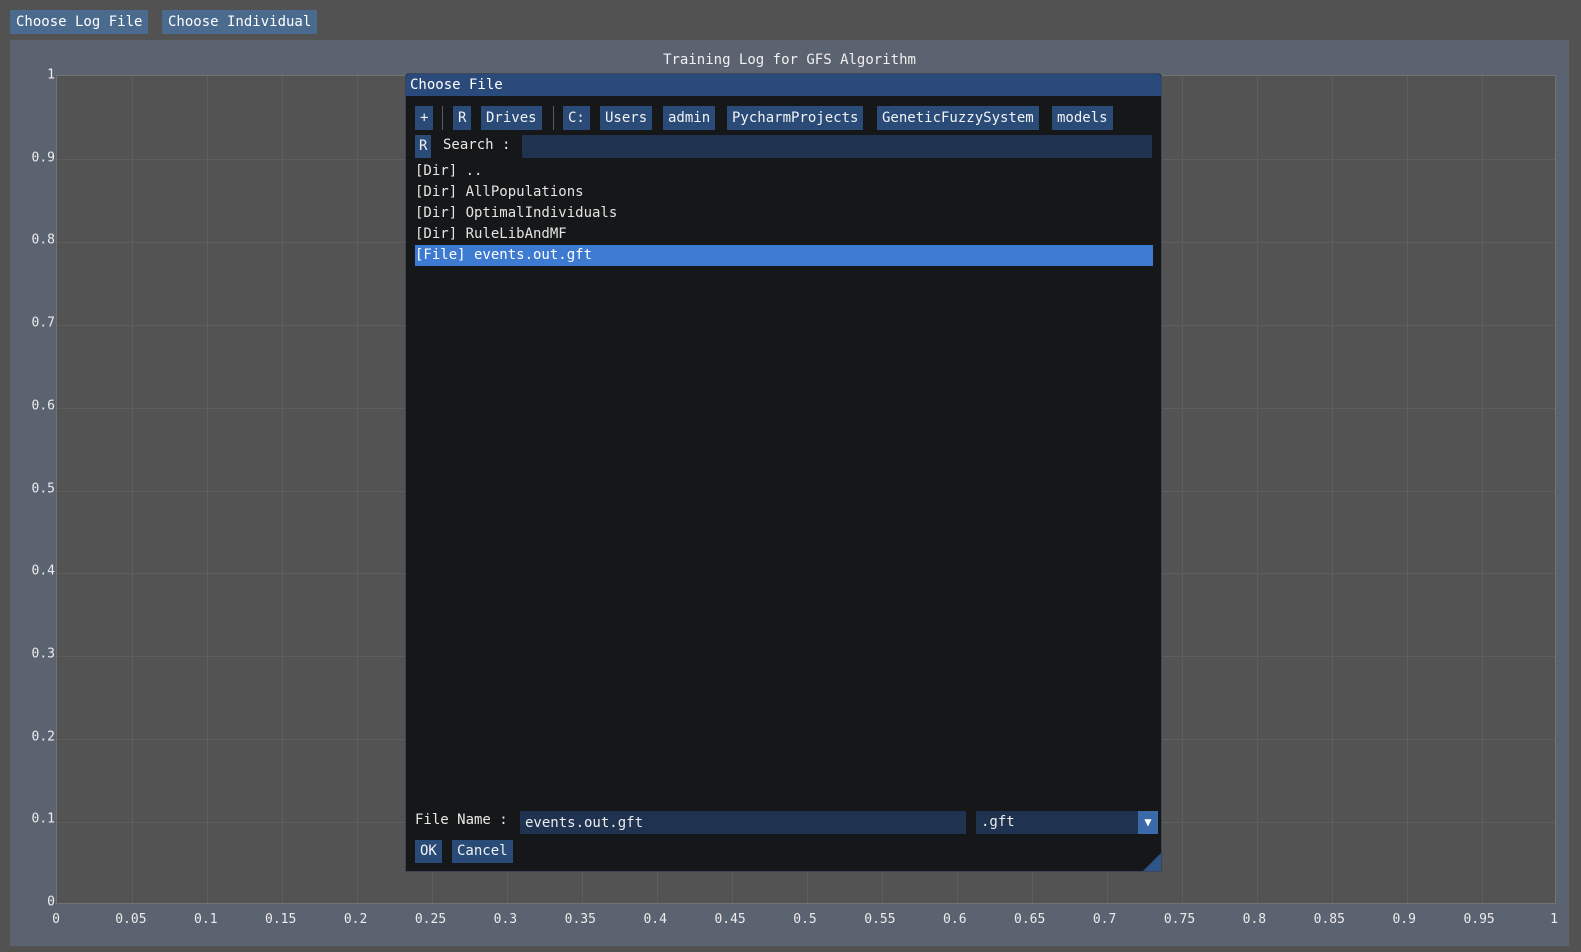 The image size is (1581, 952). What do you see at coordinates (784, 171) in the screenshot?
I see `file-list-item: [Dir] ..` at bounding box center [784, 171].